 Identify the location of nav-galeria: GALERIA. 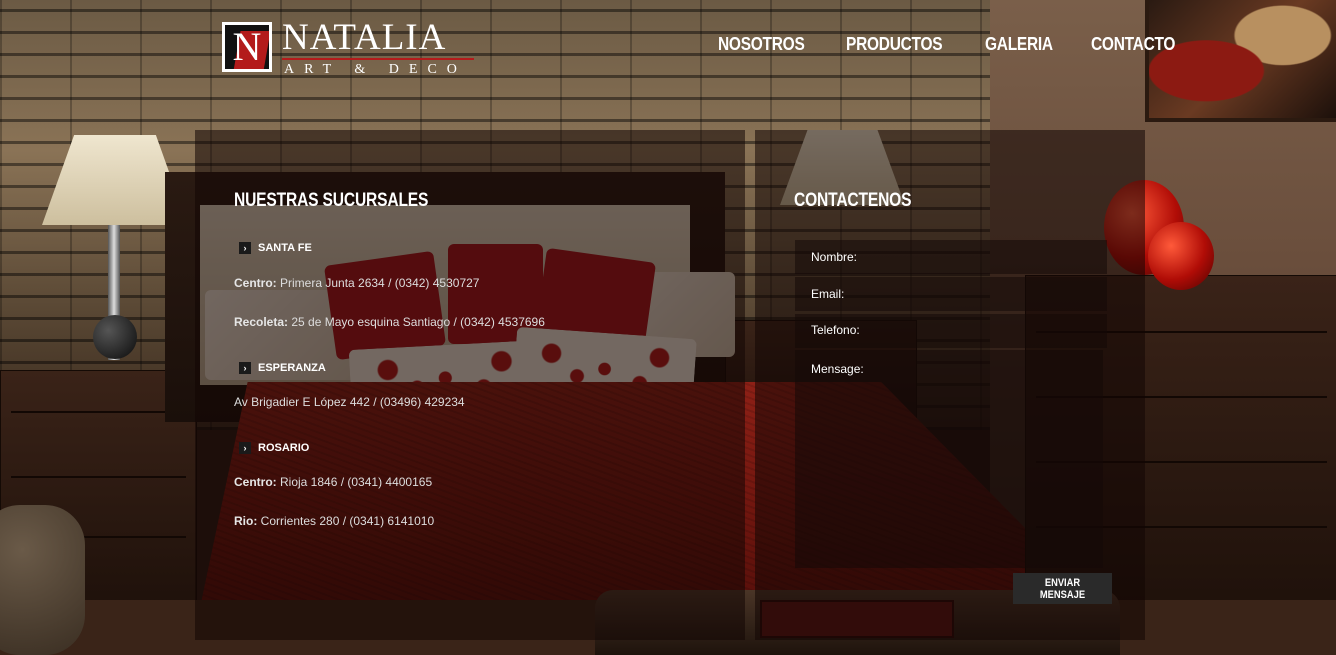
(1019, 44).